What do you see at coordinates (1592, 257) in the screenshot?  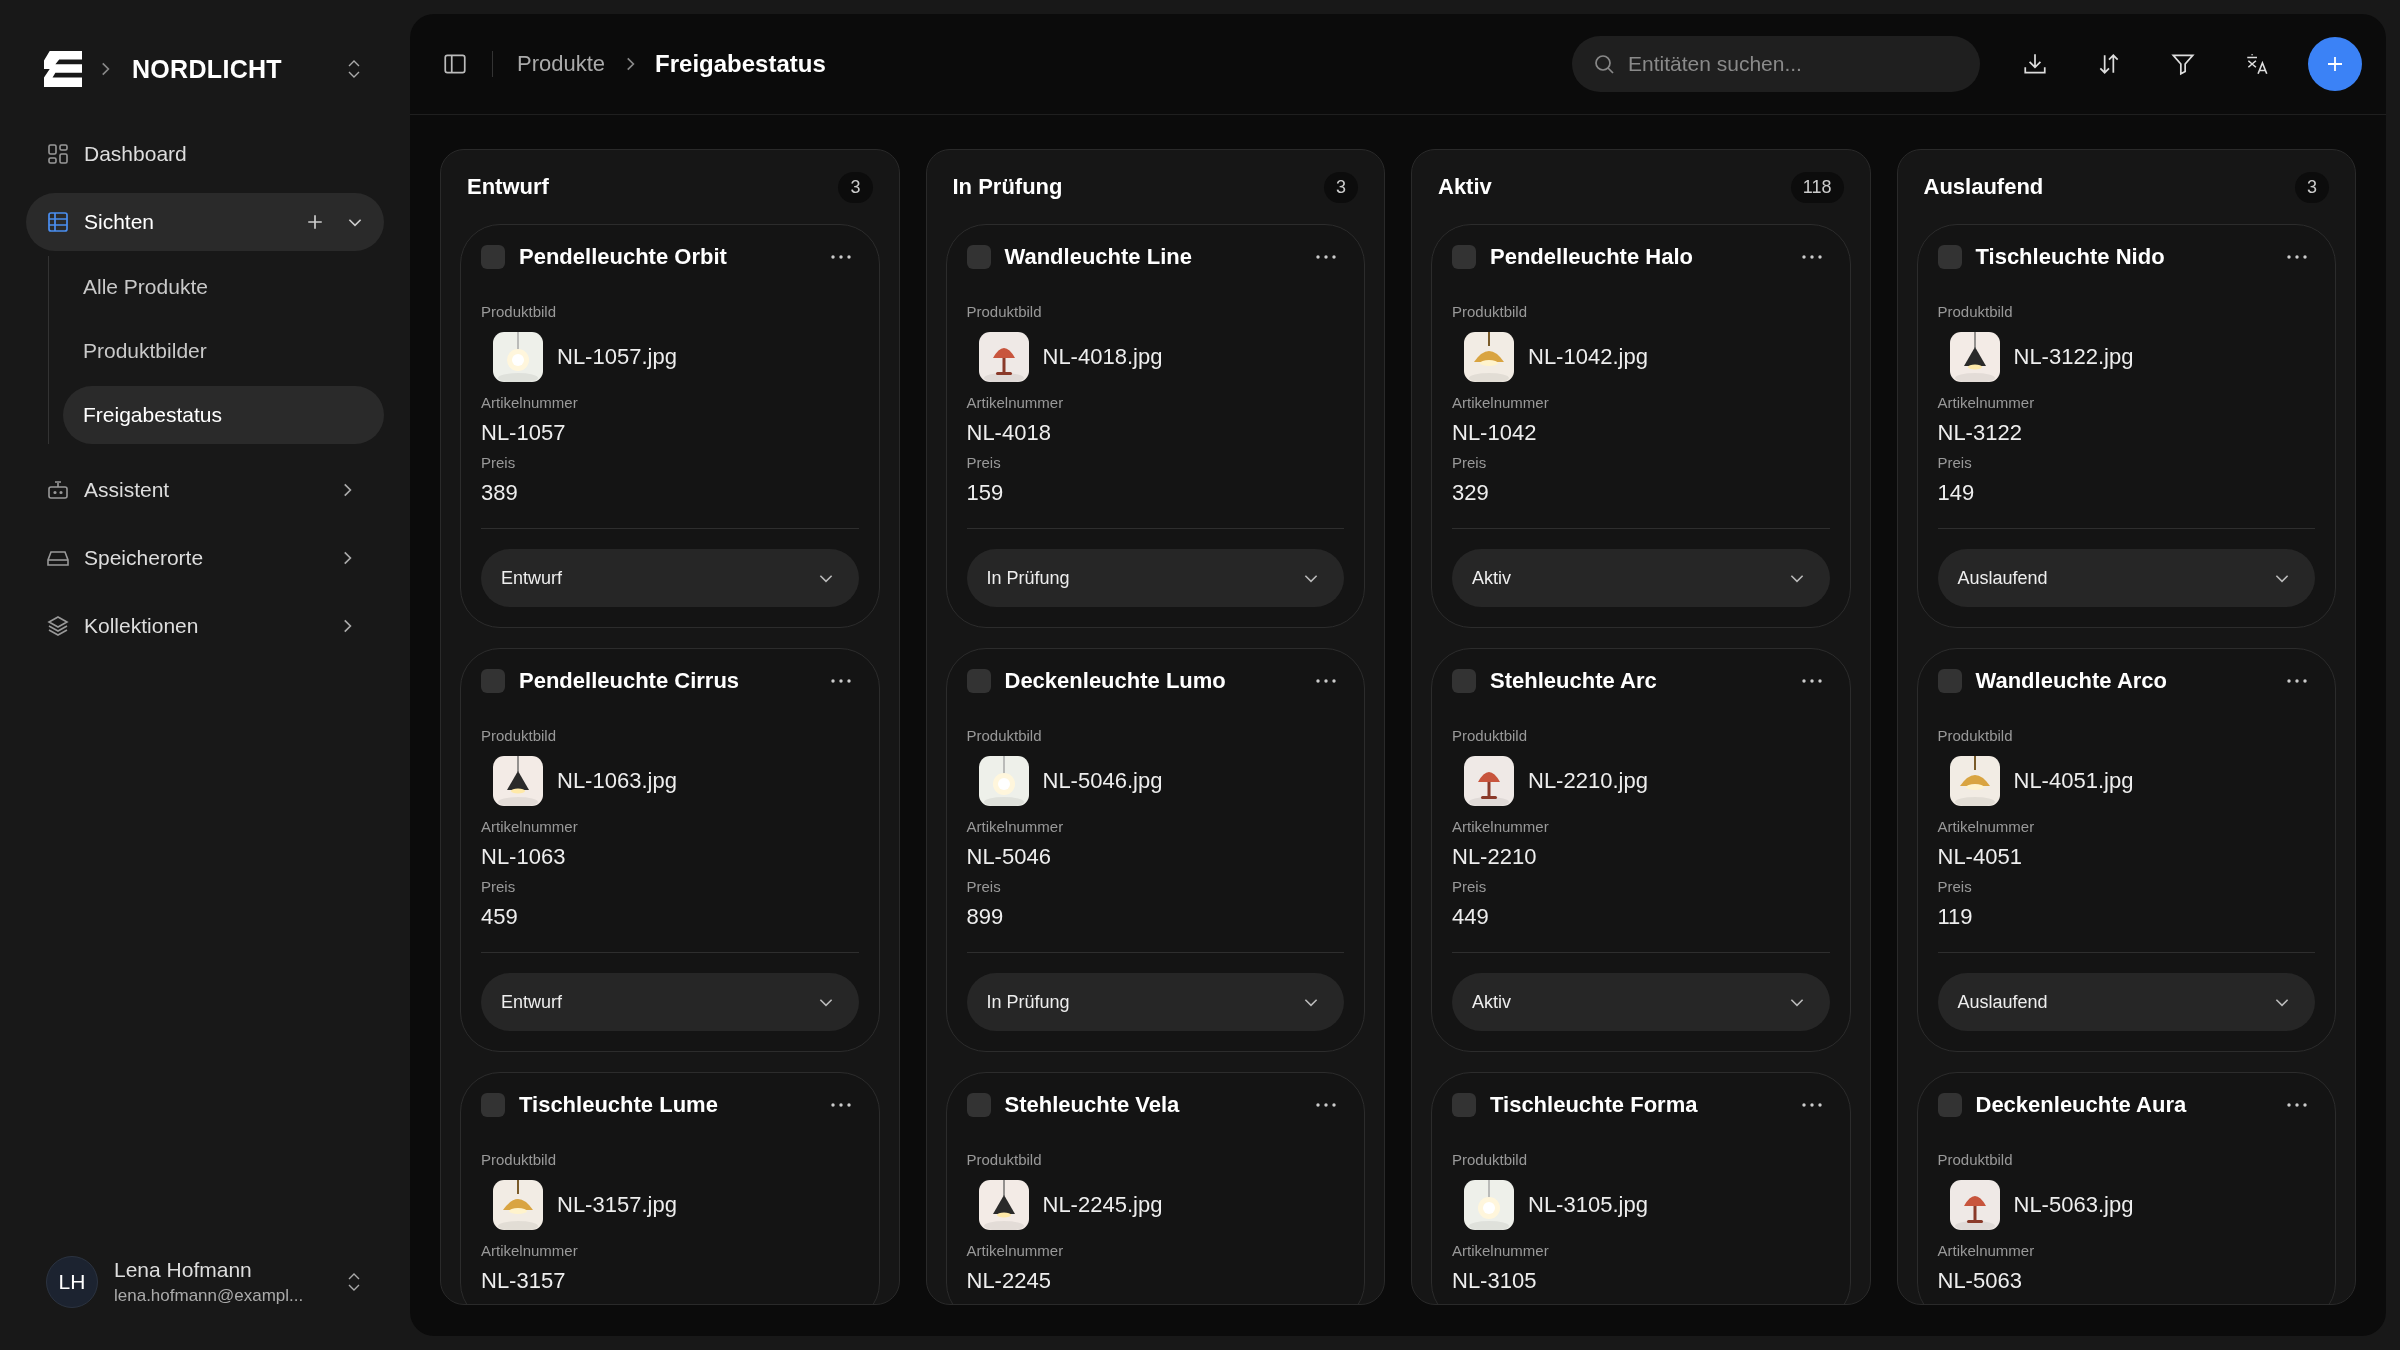 I see `card-title: Pendelleuchte Halo` at bounding box center [1592, 257].